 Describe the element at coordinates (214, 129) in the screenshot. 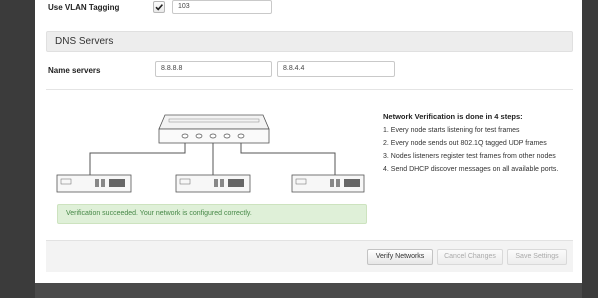

I see `switch-icon` at that location.